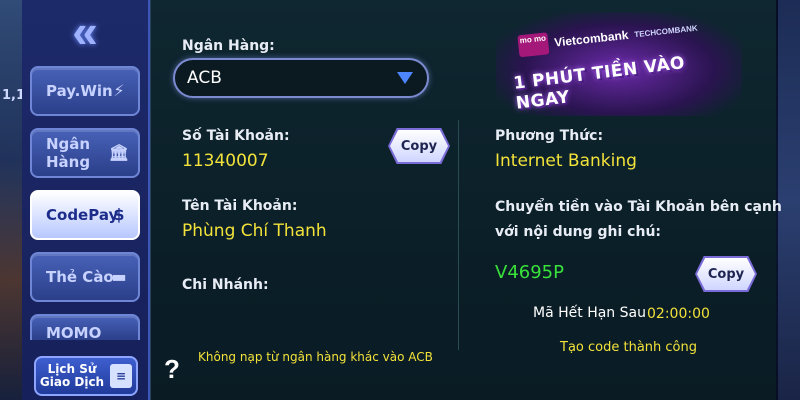 The image size is (800, 400). I want to click on account-number-value: 11340007, so click(225, 161).